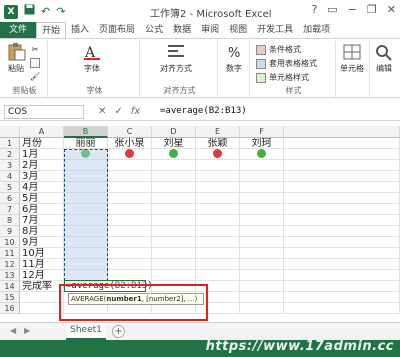 The height and width of the screenshot is (357, 400). Describe the element at coordinates (352, 58) in the screenshot. I see `cells-button: 单元格` at that location.